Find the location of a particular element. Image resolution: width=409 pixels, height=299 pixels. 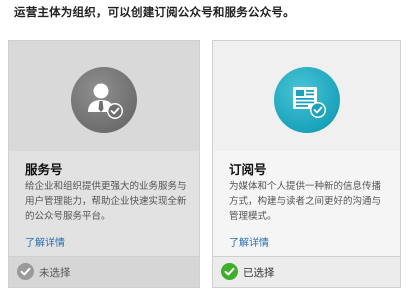

service-account-person-icon is located at coordinates (105, 101).